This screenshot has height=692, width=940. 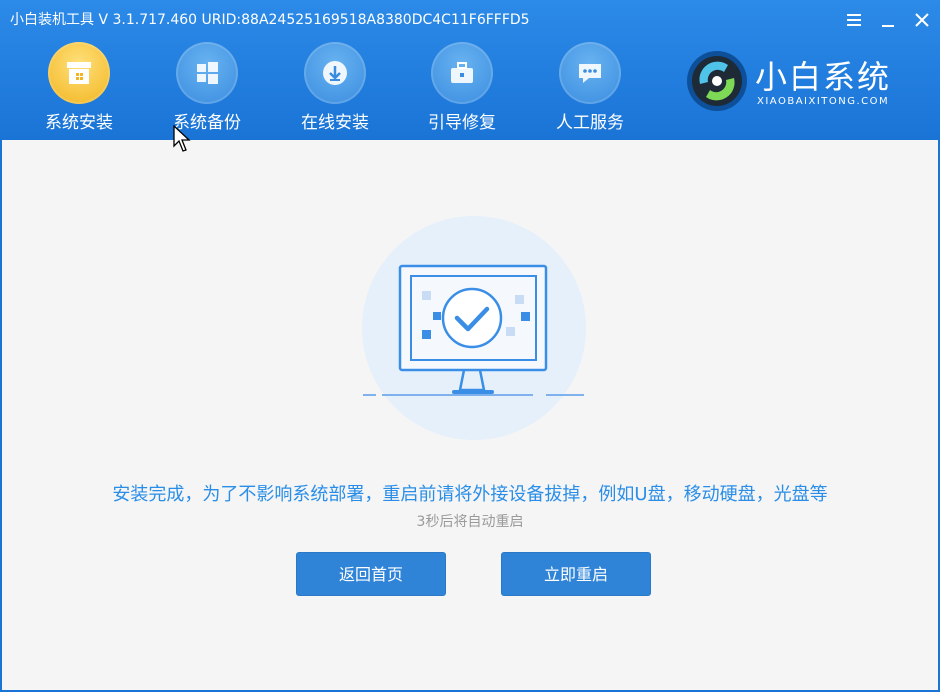 What do you see at coordinates (590, 123) in the screenshot?
I see `nav-label: 人工服务` at bounding box center [590, 123].